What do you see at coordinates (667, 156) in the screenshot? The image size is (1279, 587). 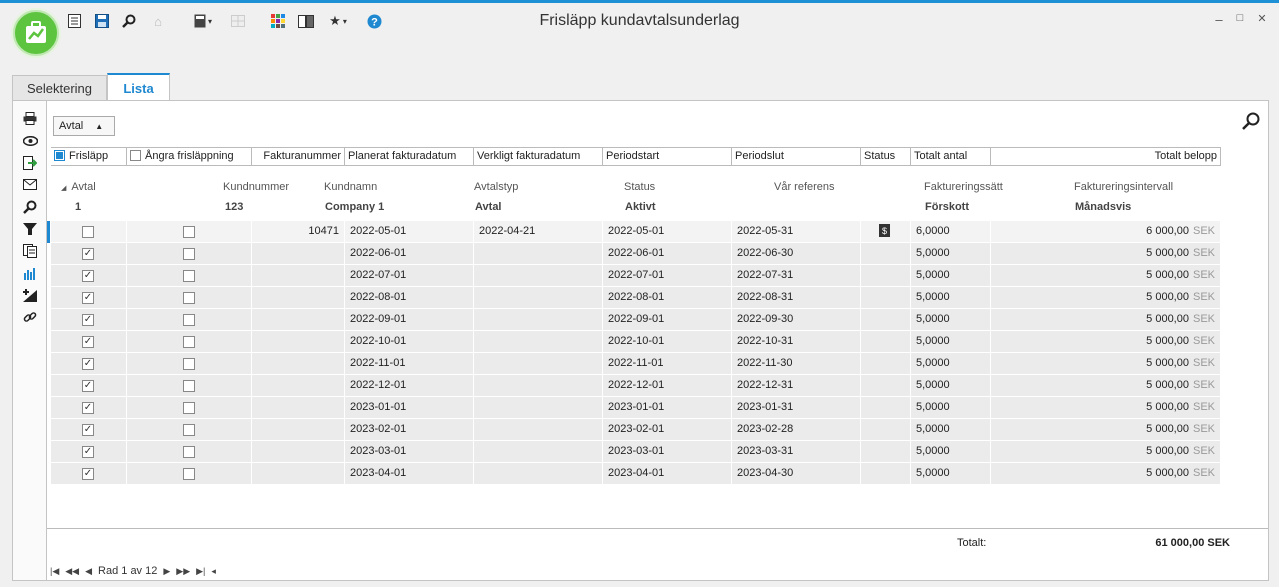 I see `col-periodstart: Periodstart` at bounding box center [667, 156].